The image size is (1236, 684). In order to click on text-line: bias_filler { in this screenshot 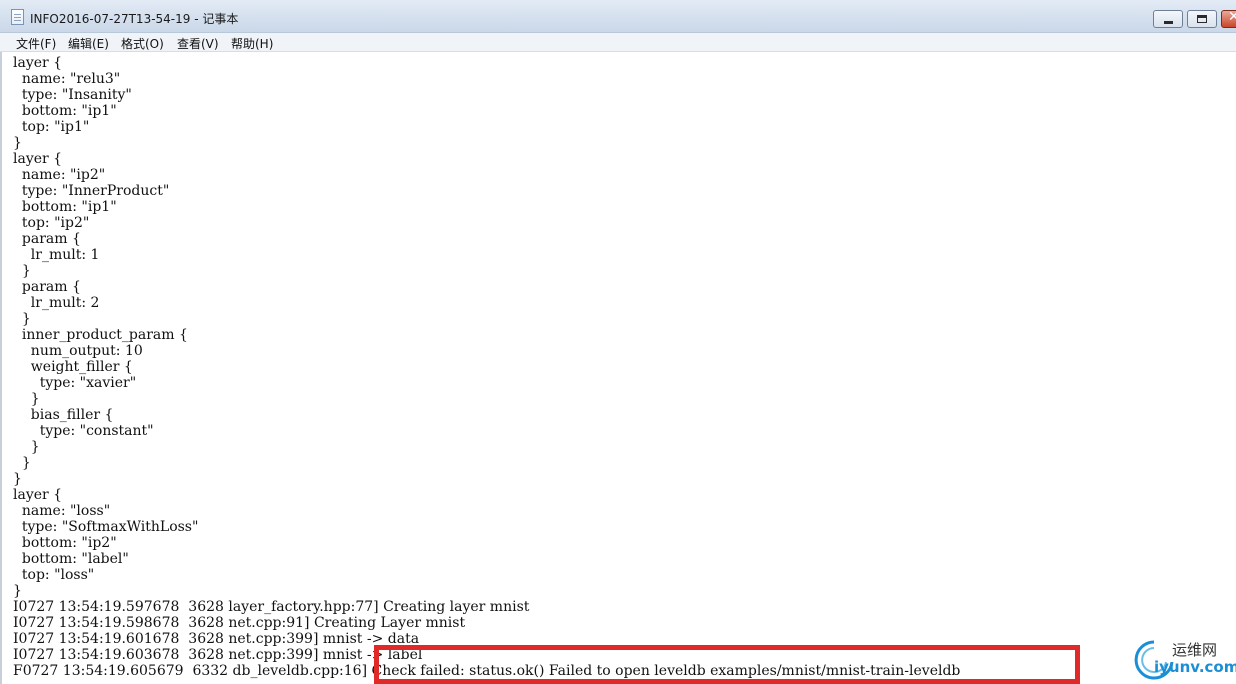, I will do `click(63, 415)`.